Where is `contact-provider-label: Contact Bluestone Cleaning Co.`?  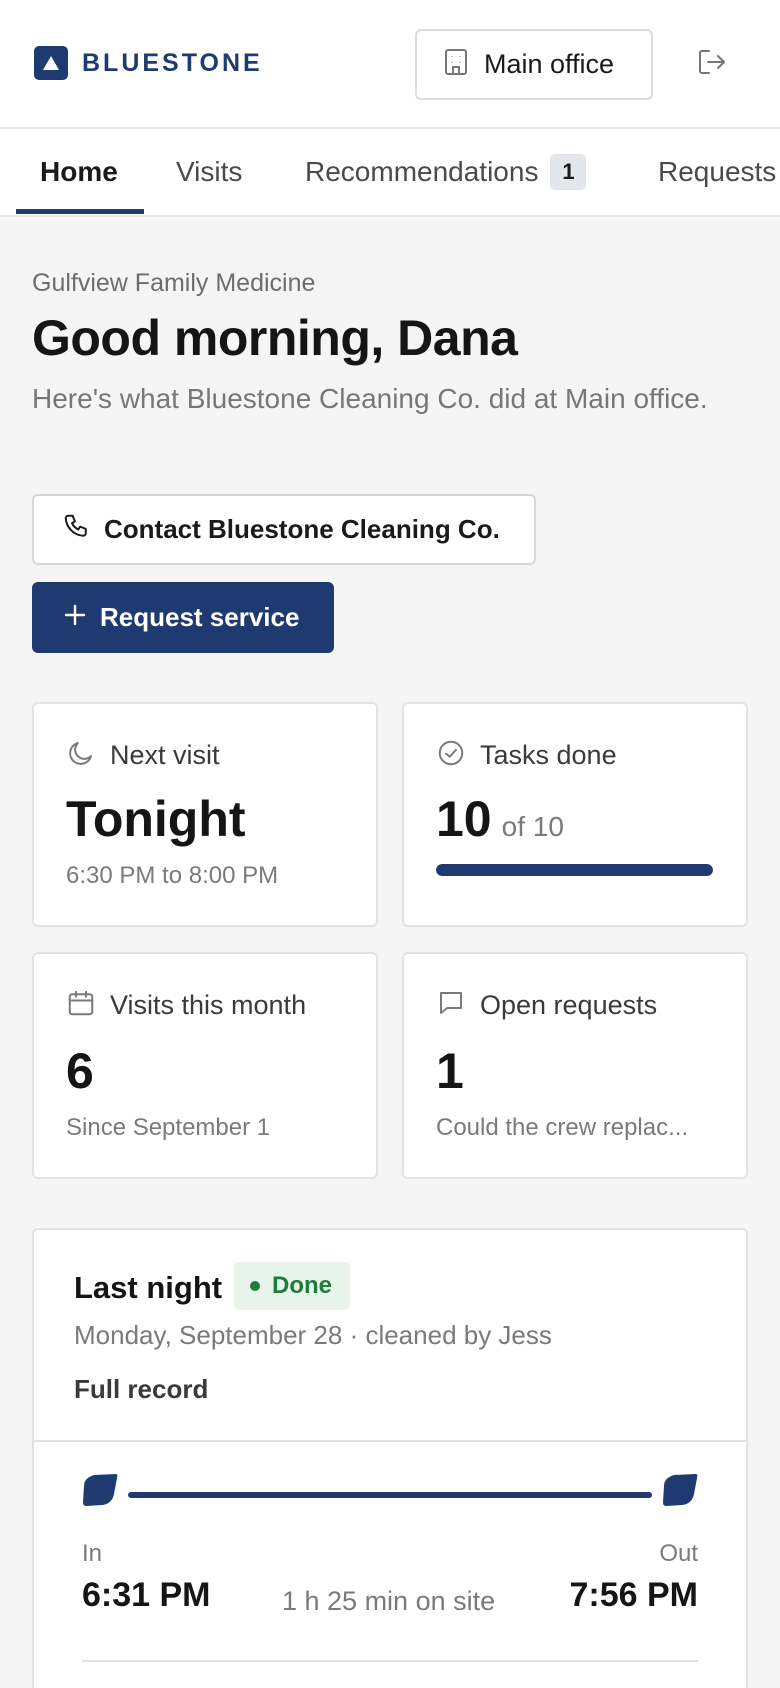
contact-provider-label: Contact Bluestone Cleaning Co. is located at coordinates (302, 529).